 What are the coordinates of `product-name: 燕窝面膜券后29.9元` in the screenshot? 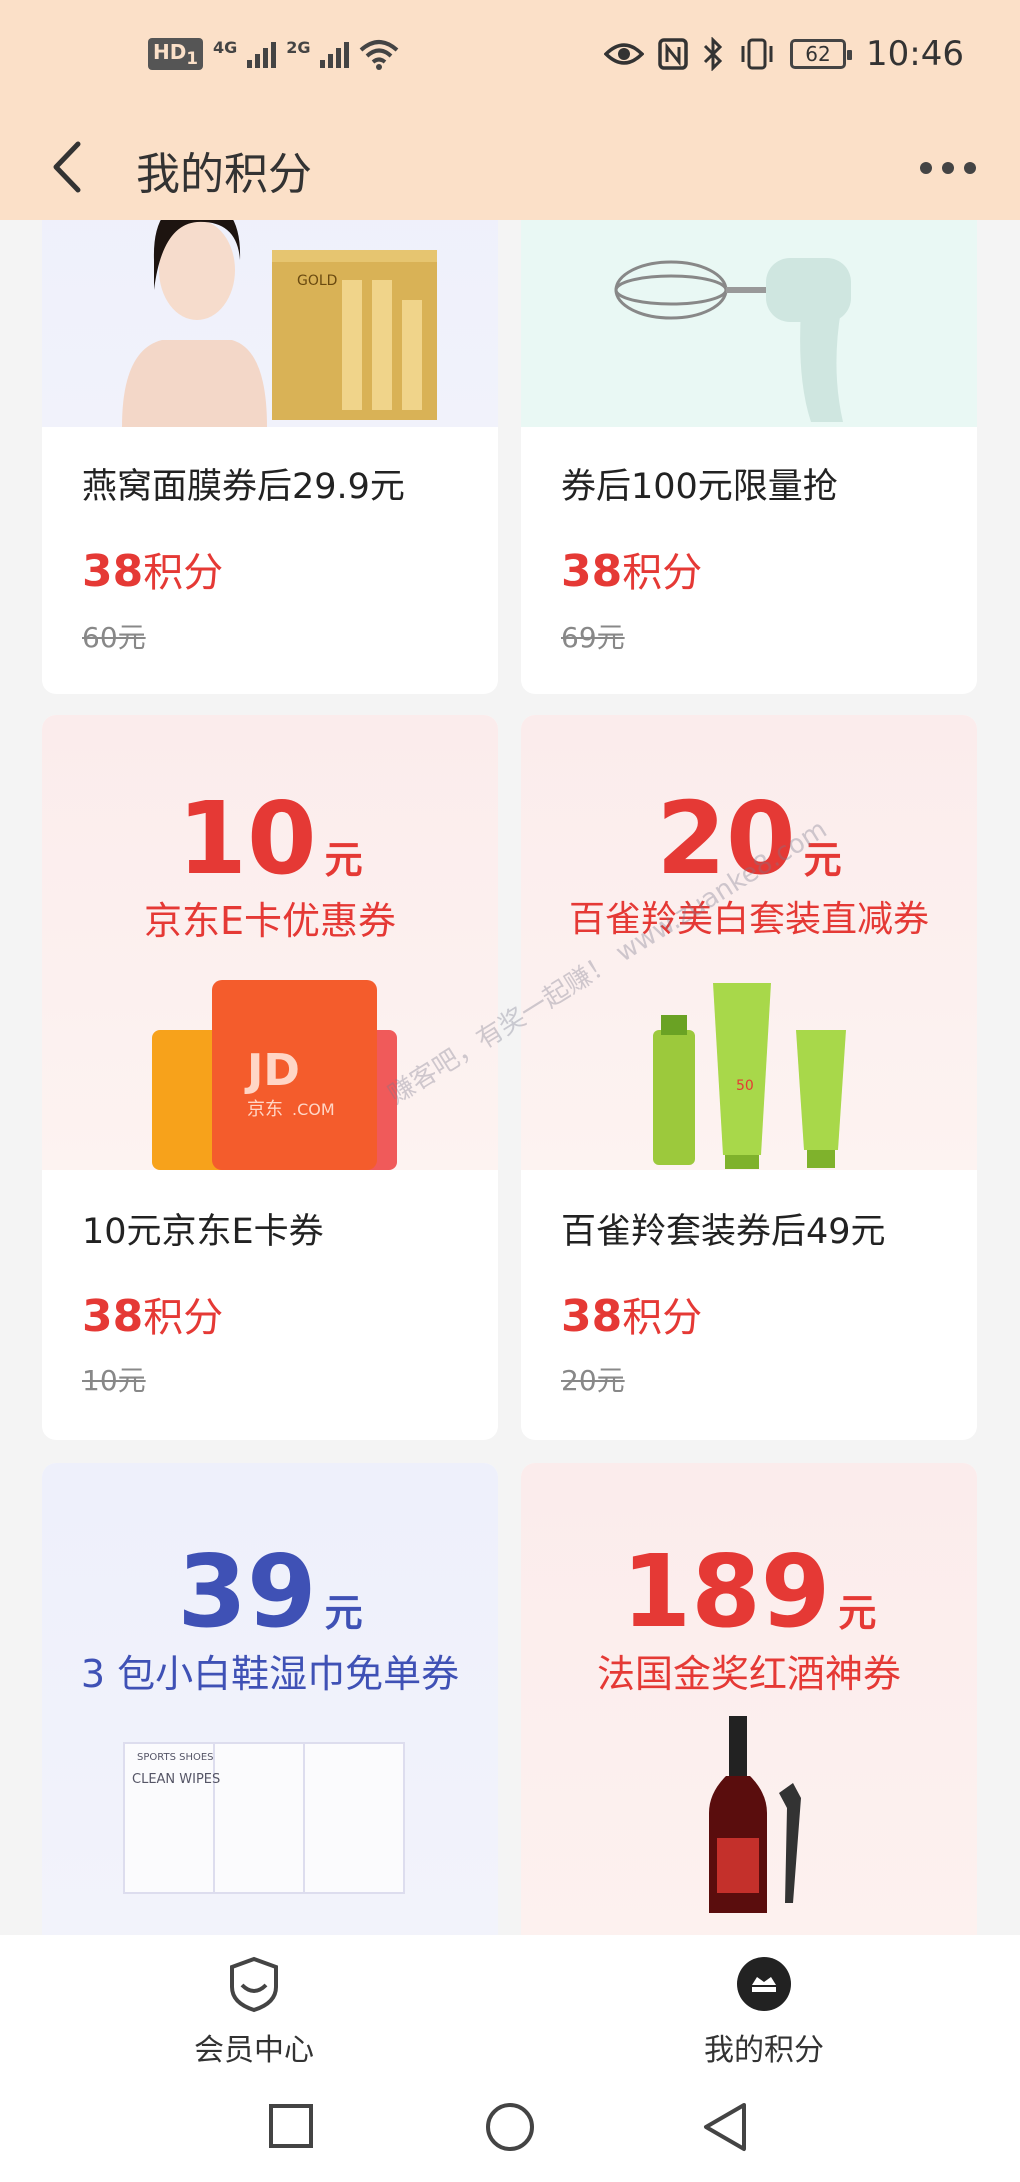 It's located at (243, 487).